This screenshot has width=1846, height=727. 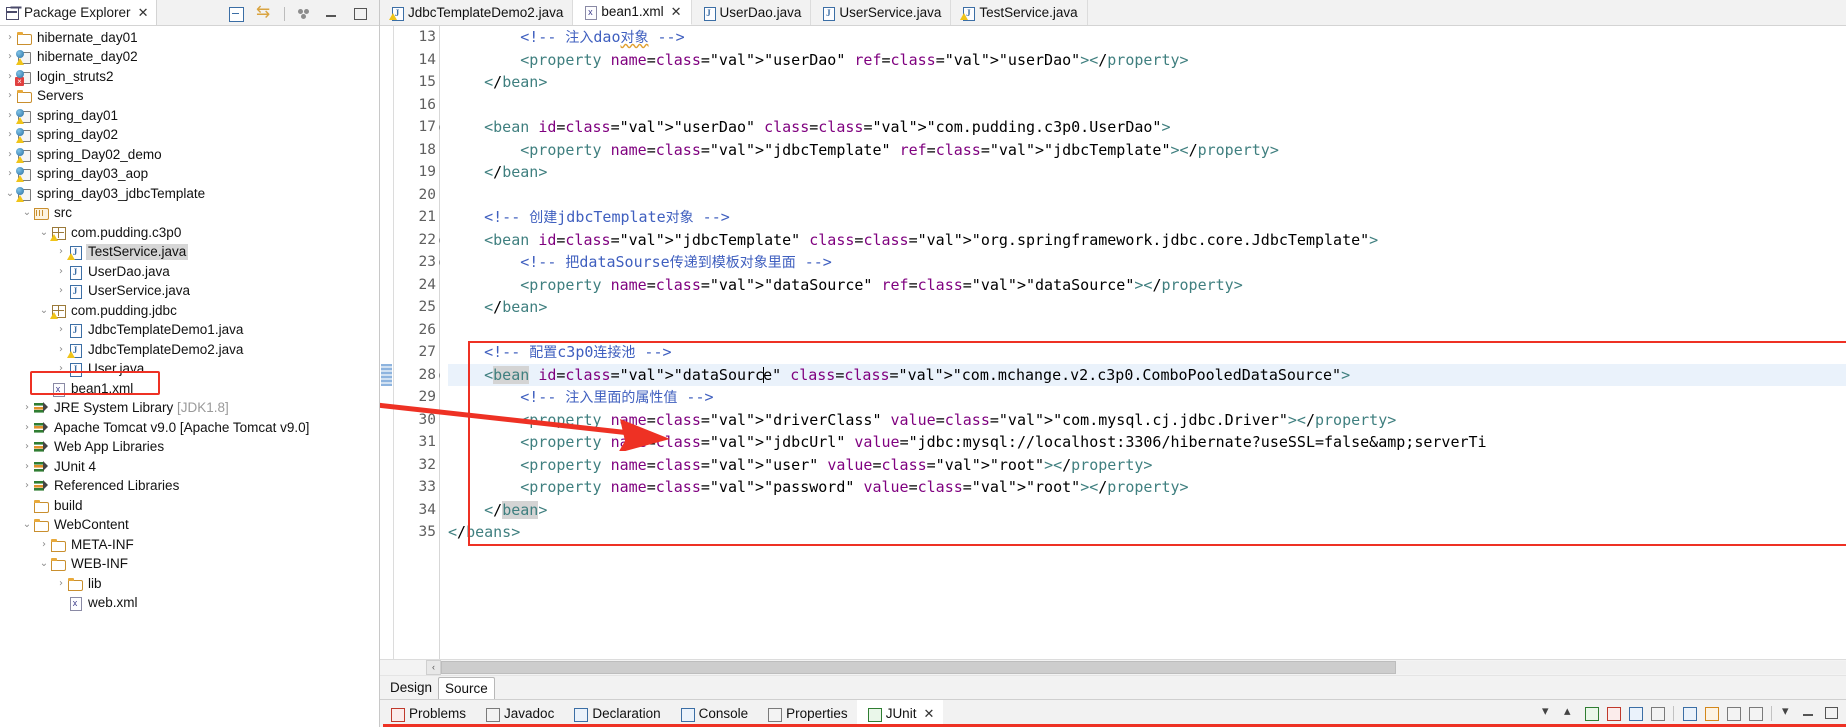 I want to click on panel-icon, so click(x=1755, y=713).